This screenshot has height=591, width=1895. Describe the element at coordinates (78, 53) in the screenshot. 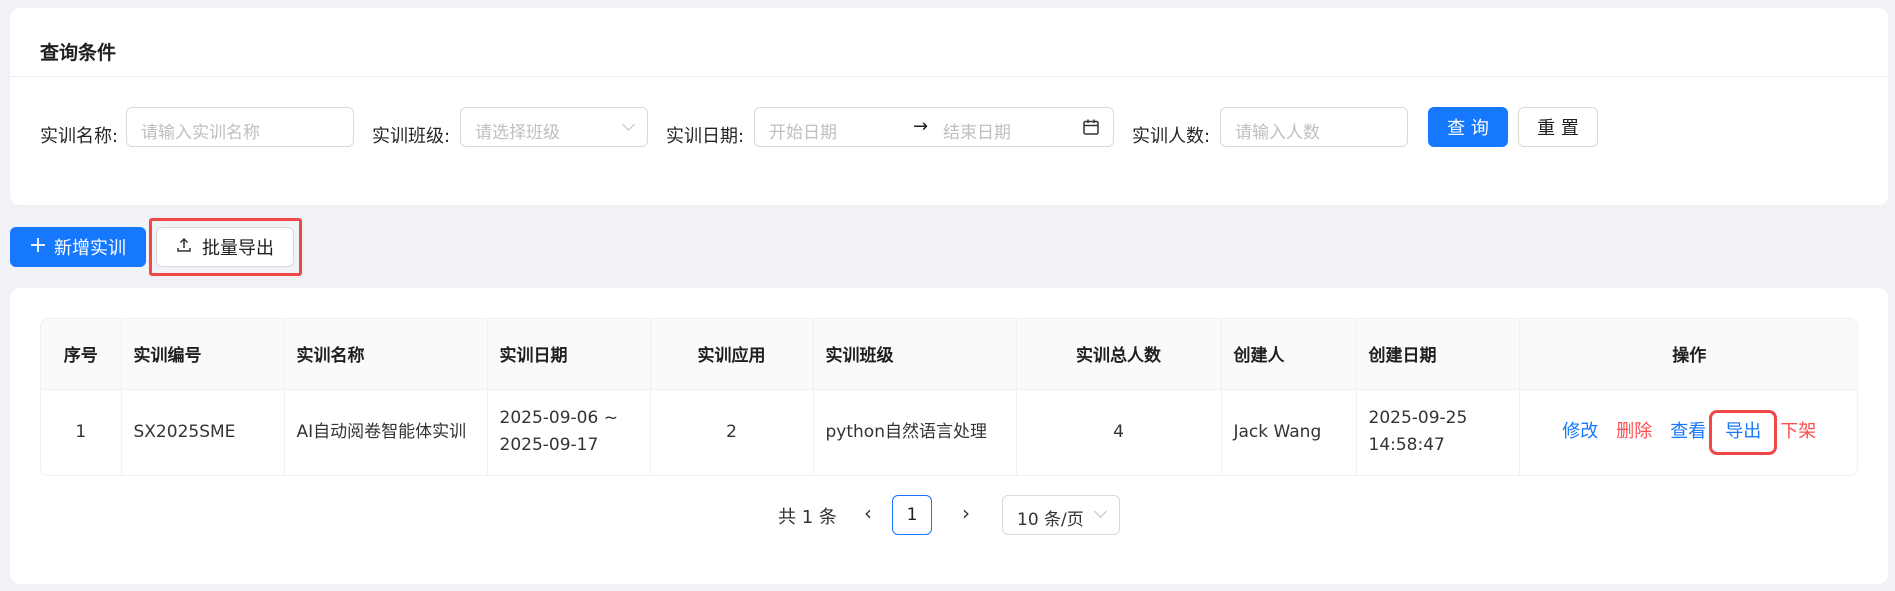

I see `query-title: 查询条件` at that location.